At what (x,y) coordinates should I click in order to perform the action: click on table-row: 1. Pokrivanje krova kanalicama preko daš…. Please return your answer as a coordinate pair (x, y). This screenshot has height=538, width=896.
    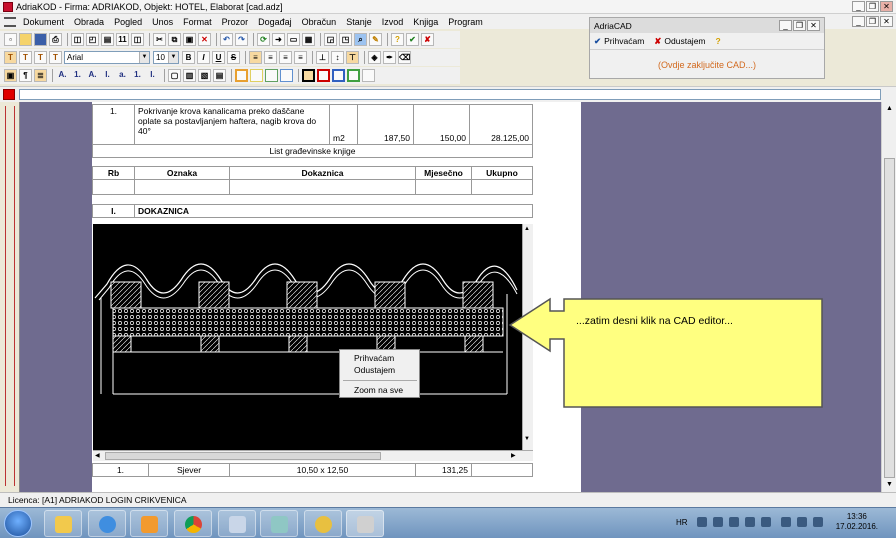
    Looking at the image, I should click on (312, 124).